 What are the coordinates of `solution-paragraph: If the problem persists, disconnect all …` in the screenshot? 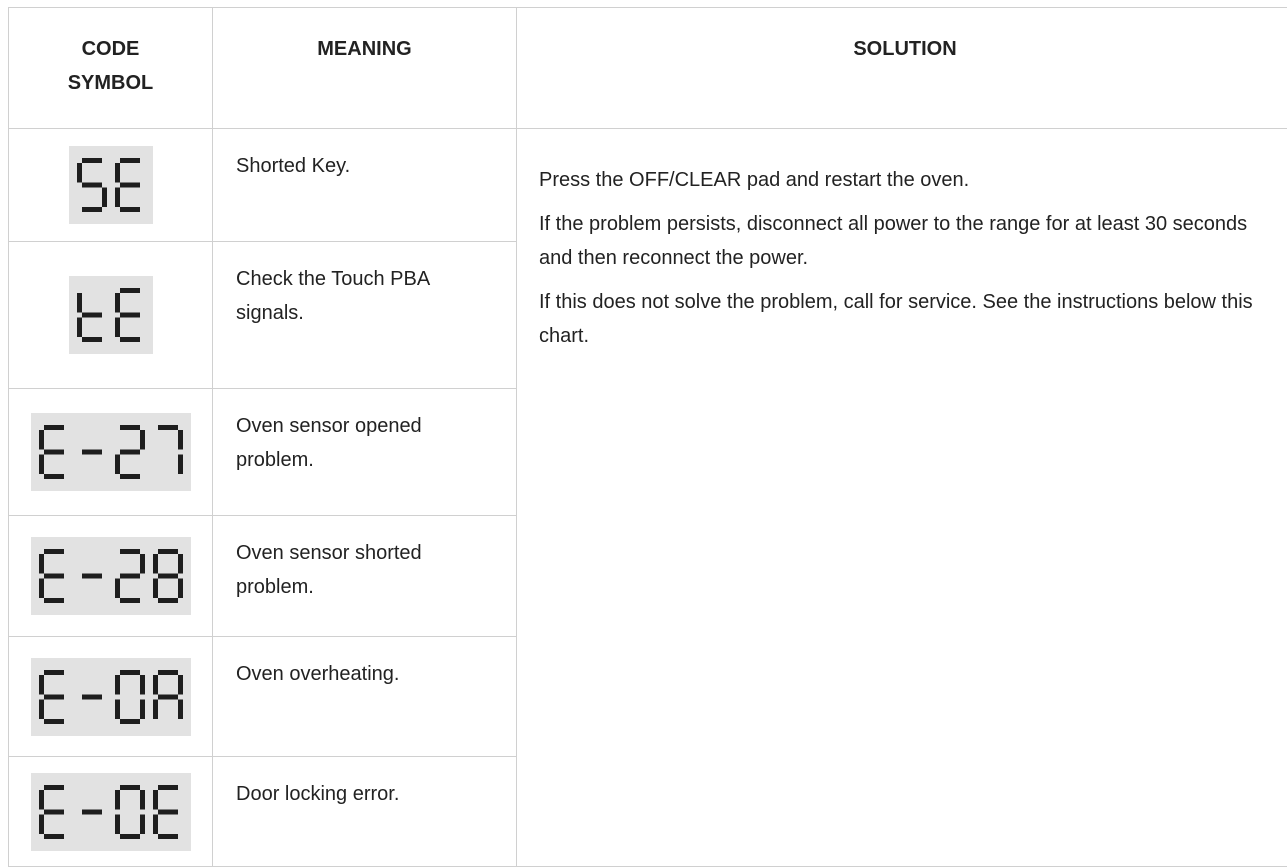 It's located at (893, 241).